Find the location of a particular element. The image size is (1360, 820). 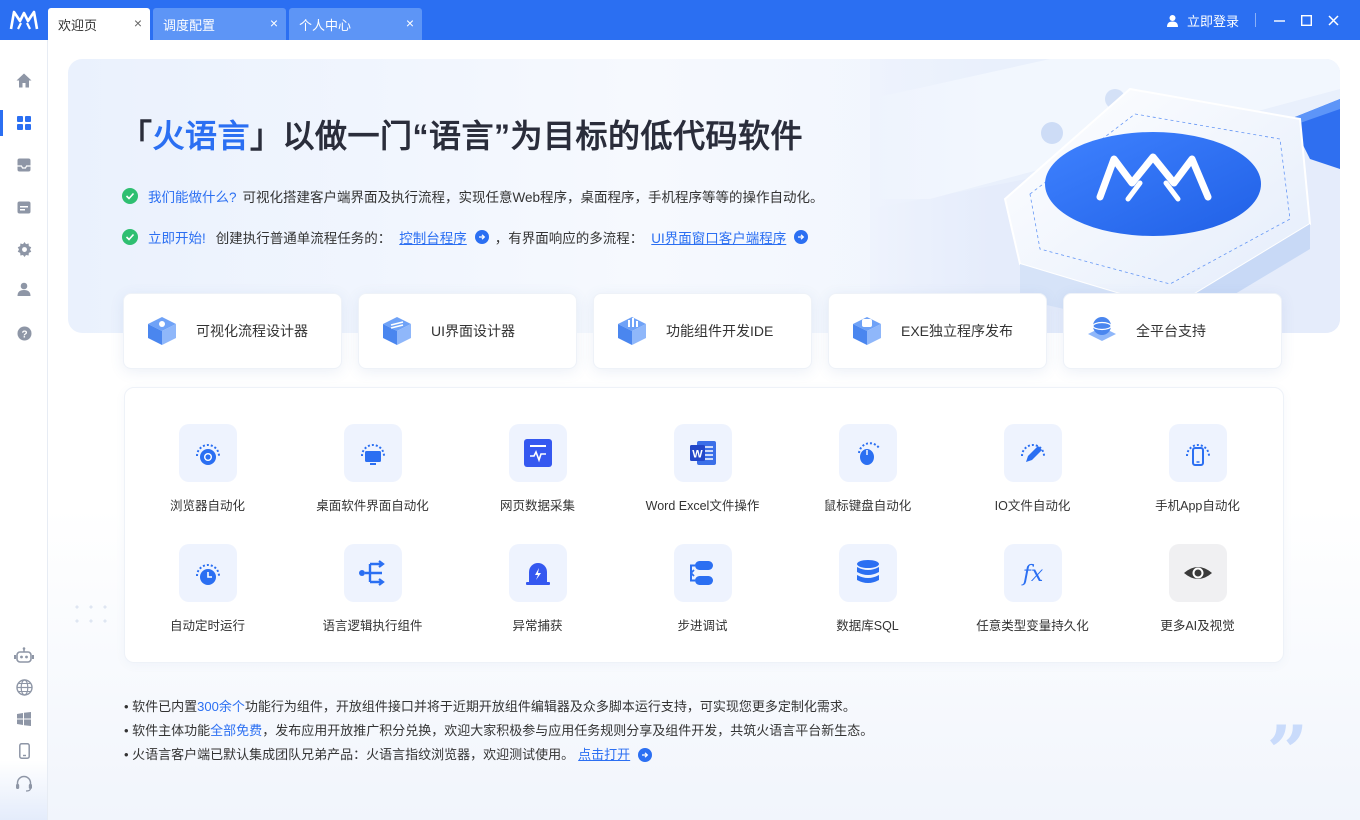

app-logo-icon is located at coordinates (24, 20).